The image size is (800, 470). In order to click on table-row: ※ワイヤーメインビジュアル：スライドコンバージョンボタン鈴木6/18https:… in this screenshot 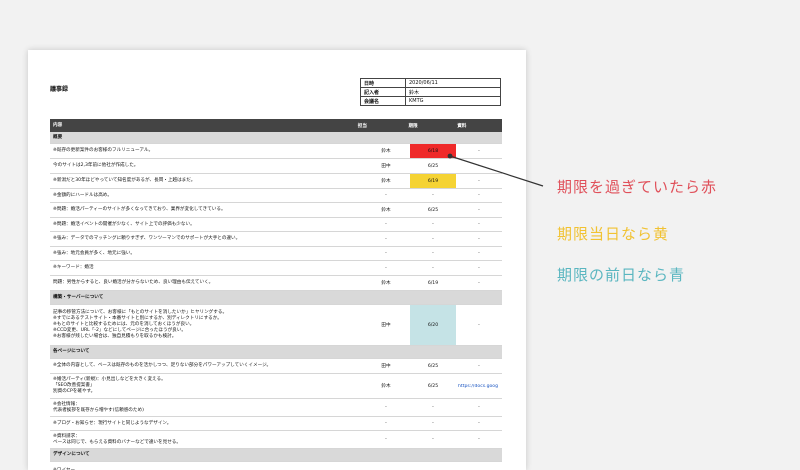, I will do `click(276, 466)`.